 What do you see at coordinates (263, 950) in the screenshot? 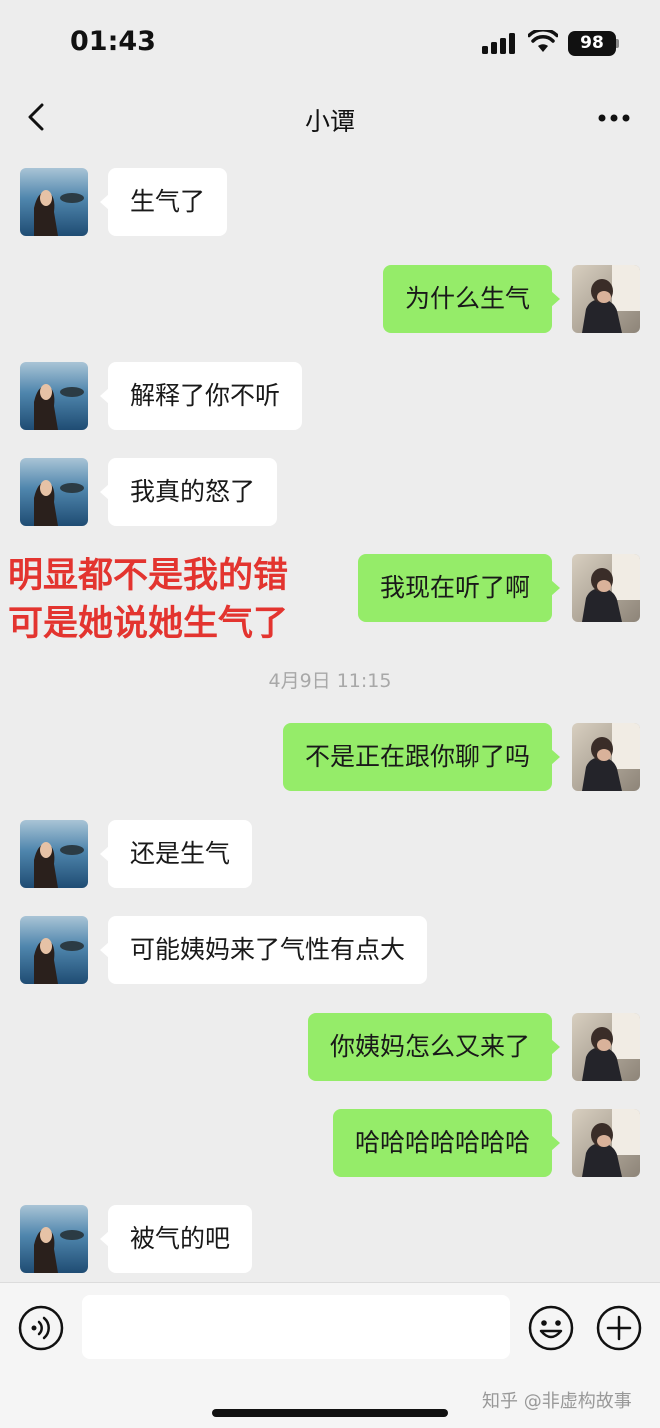
I see `received-message-bubble: 可能姨妈来了气性有点大` at bounding box center [263, 950].